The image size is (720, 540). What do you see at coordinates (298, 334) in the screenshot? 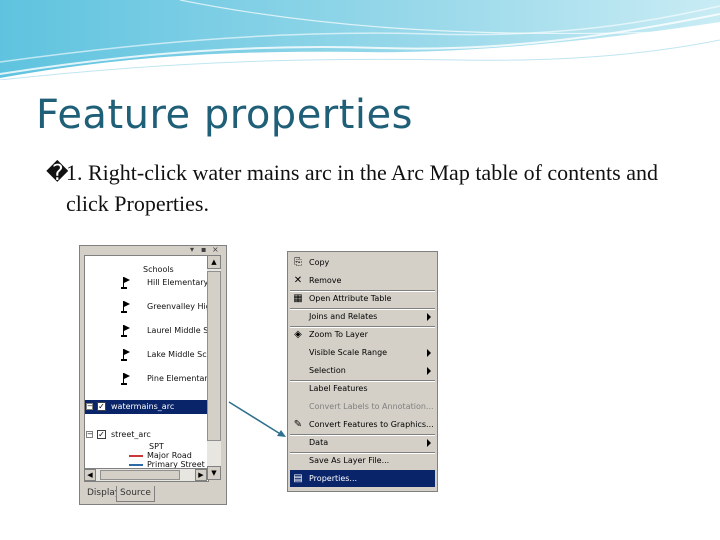
I see `zoom-to-layer-icon: ◈` at bounding box center [298, 334].